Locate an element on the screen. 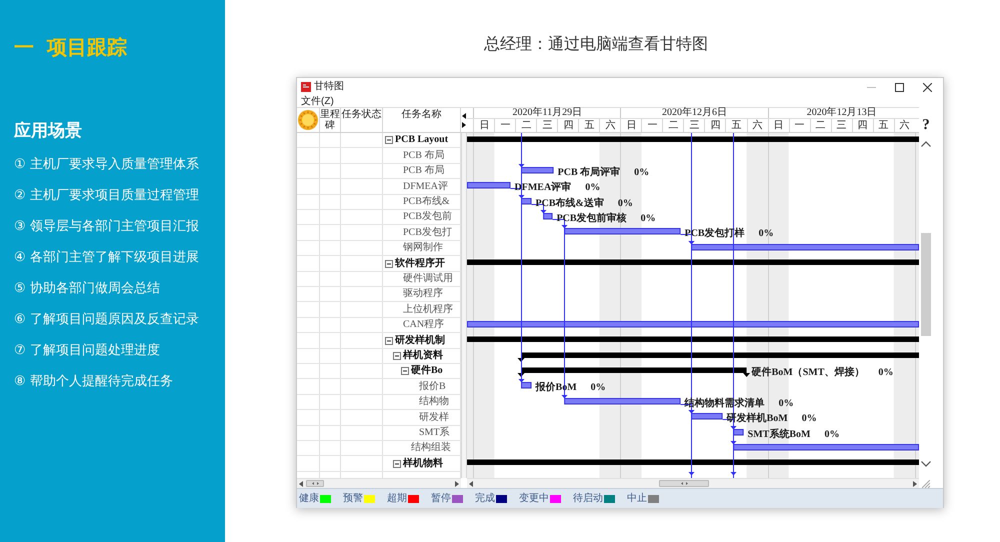  task-name: 结构物 is located at coordinates (434, 402).